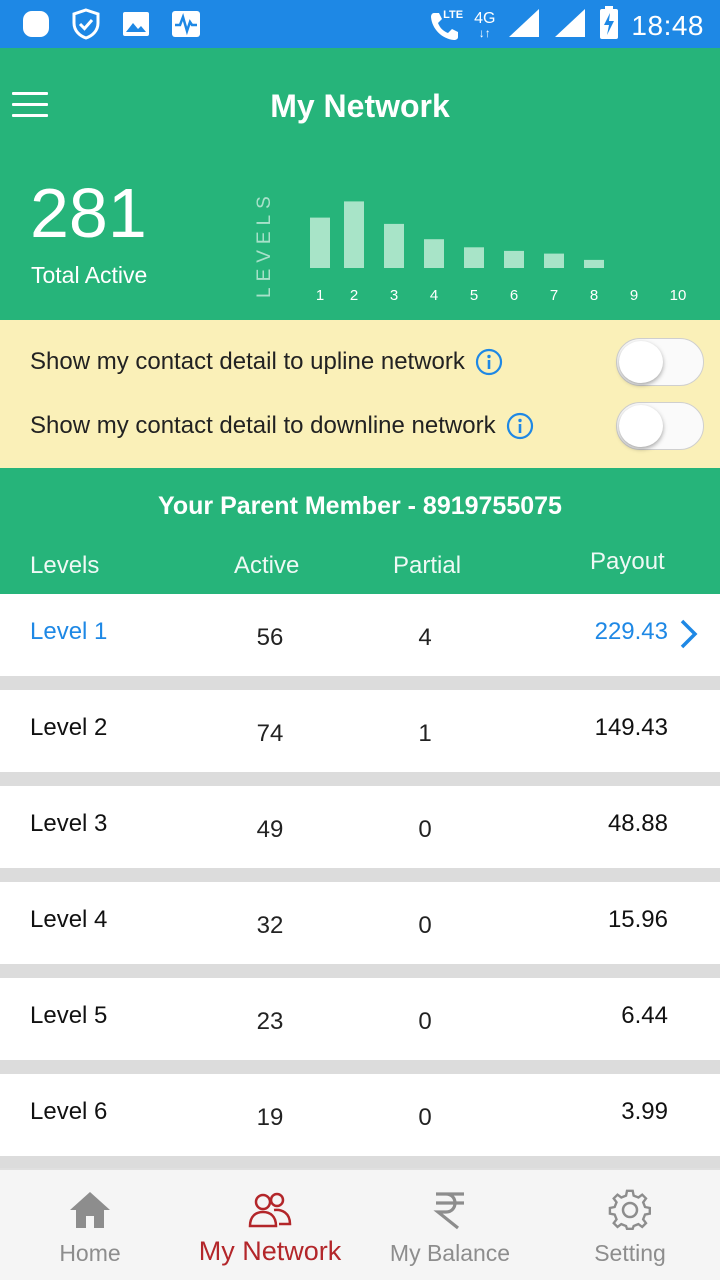 This screenshot has height=1280, width=720. What do you see at coordinates (247, 361) in the screenshot?
I see `upline-visibility-label: Show my contact detail to upline network` at bounding box center [247, 361].